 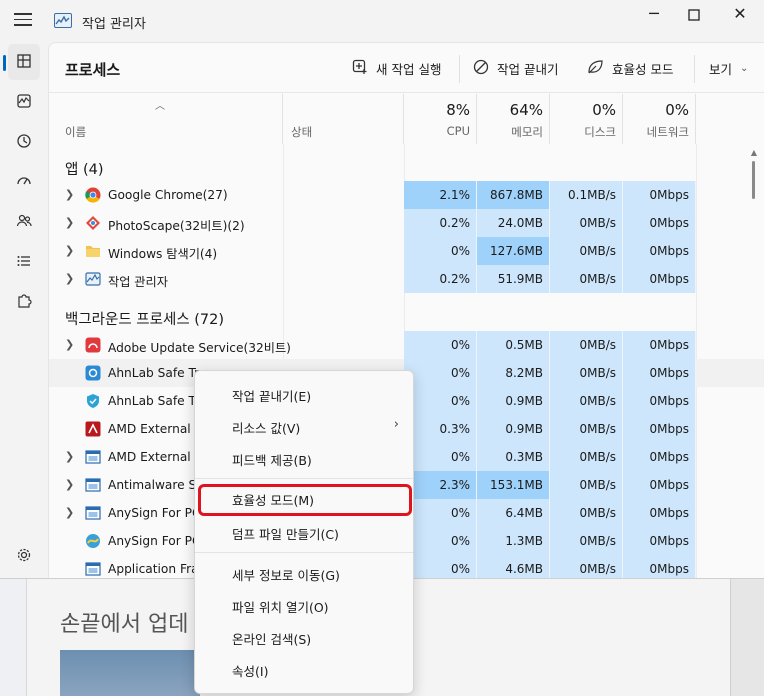 I want to click on nav-services, so click(x=24, y=302).